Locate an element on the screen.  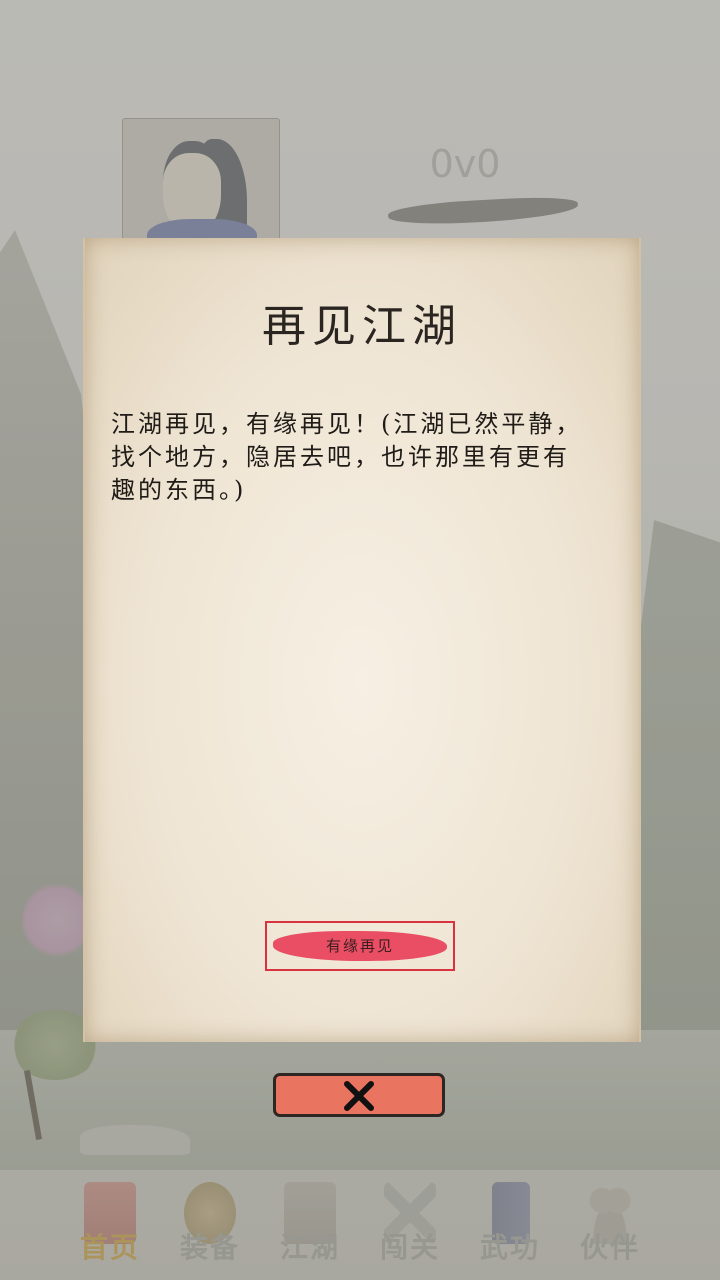
farewell-confirm-button: 有缘再见 is located at coordinates (360, 946).